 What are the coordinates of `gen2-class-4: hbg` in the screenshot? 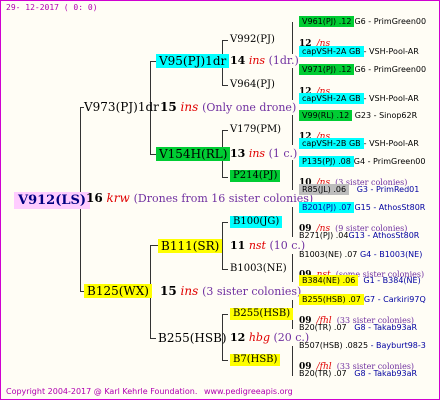 It's located at (259, 337).